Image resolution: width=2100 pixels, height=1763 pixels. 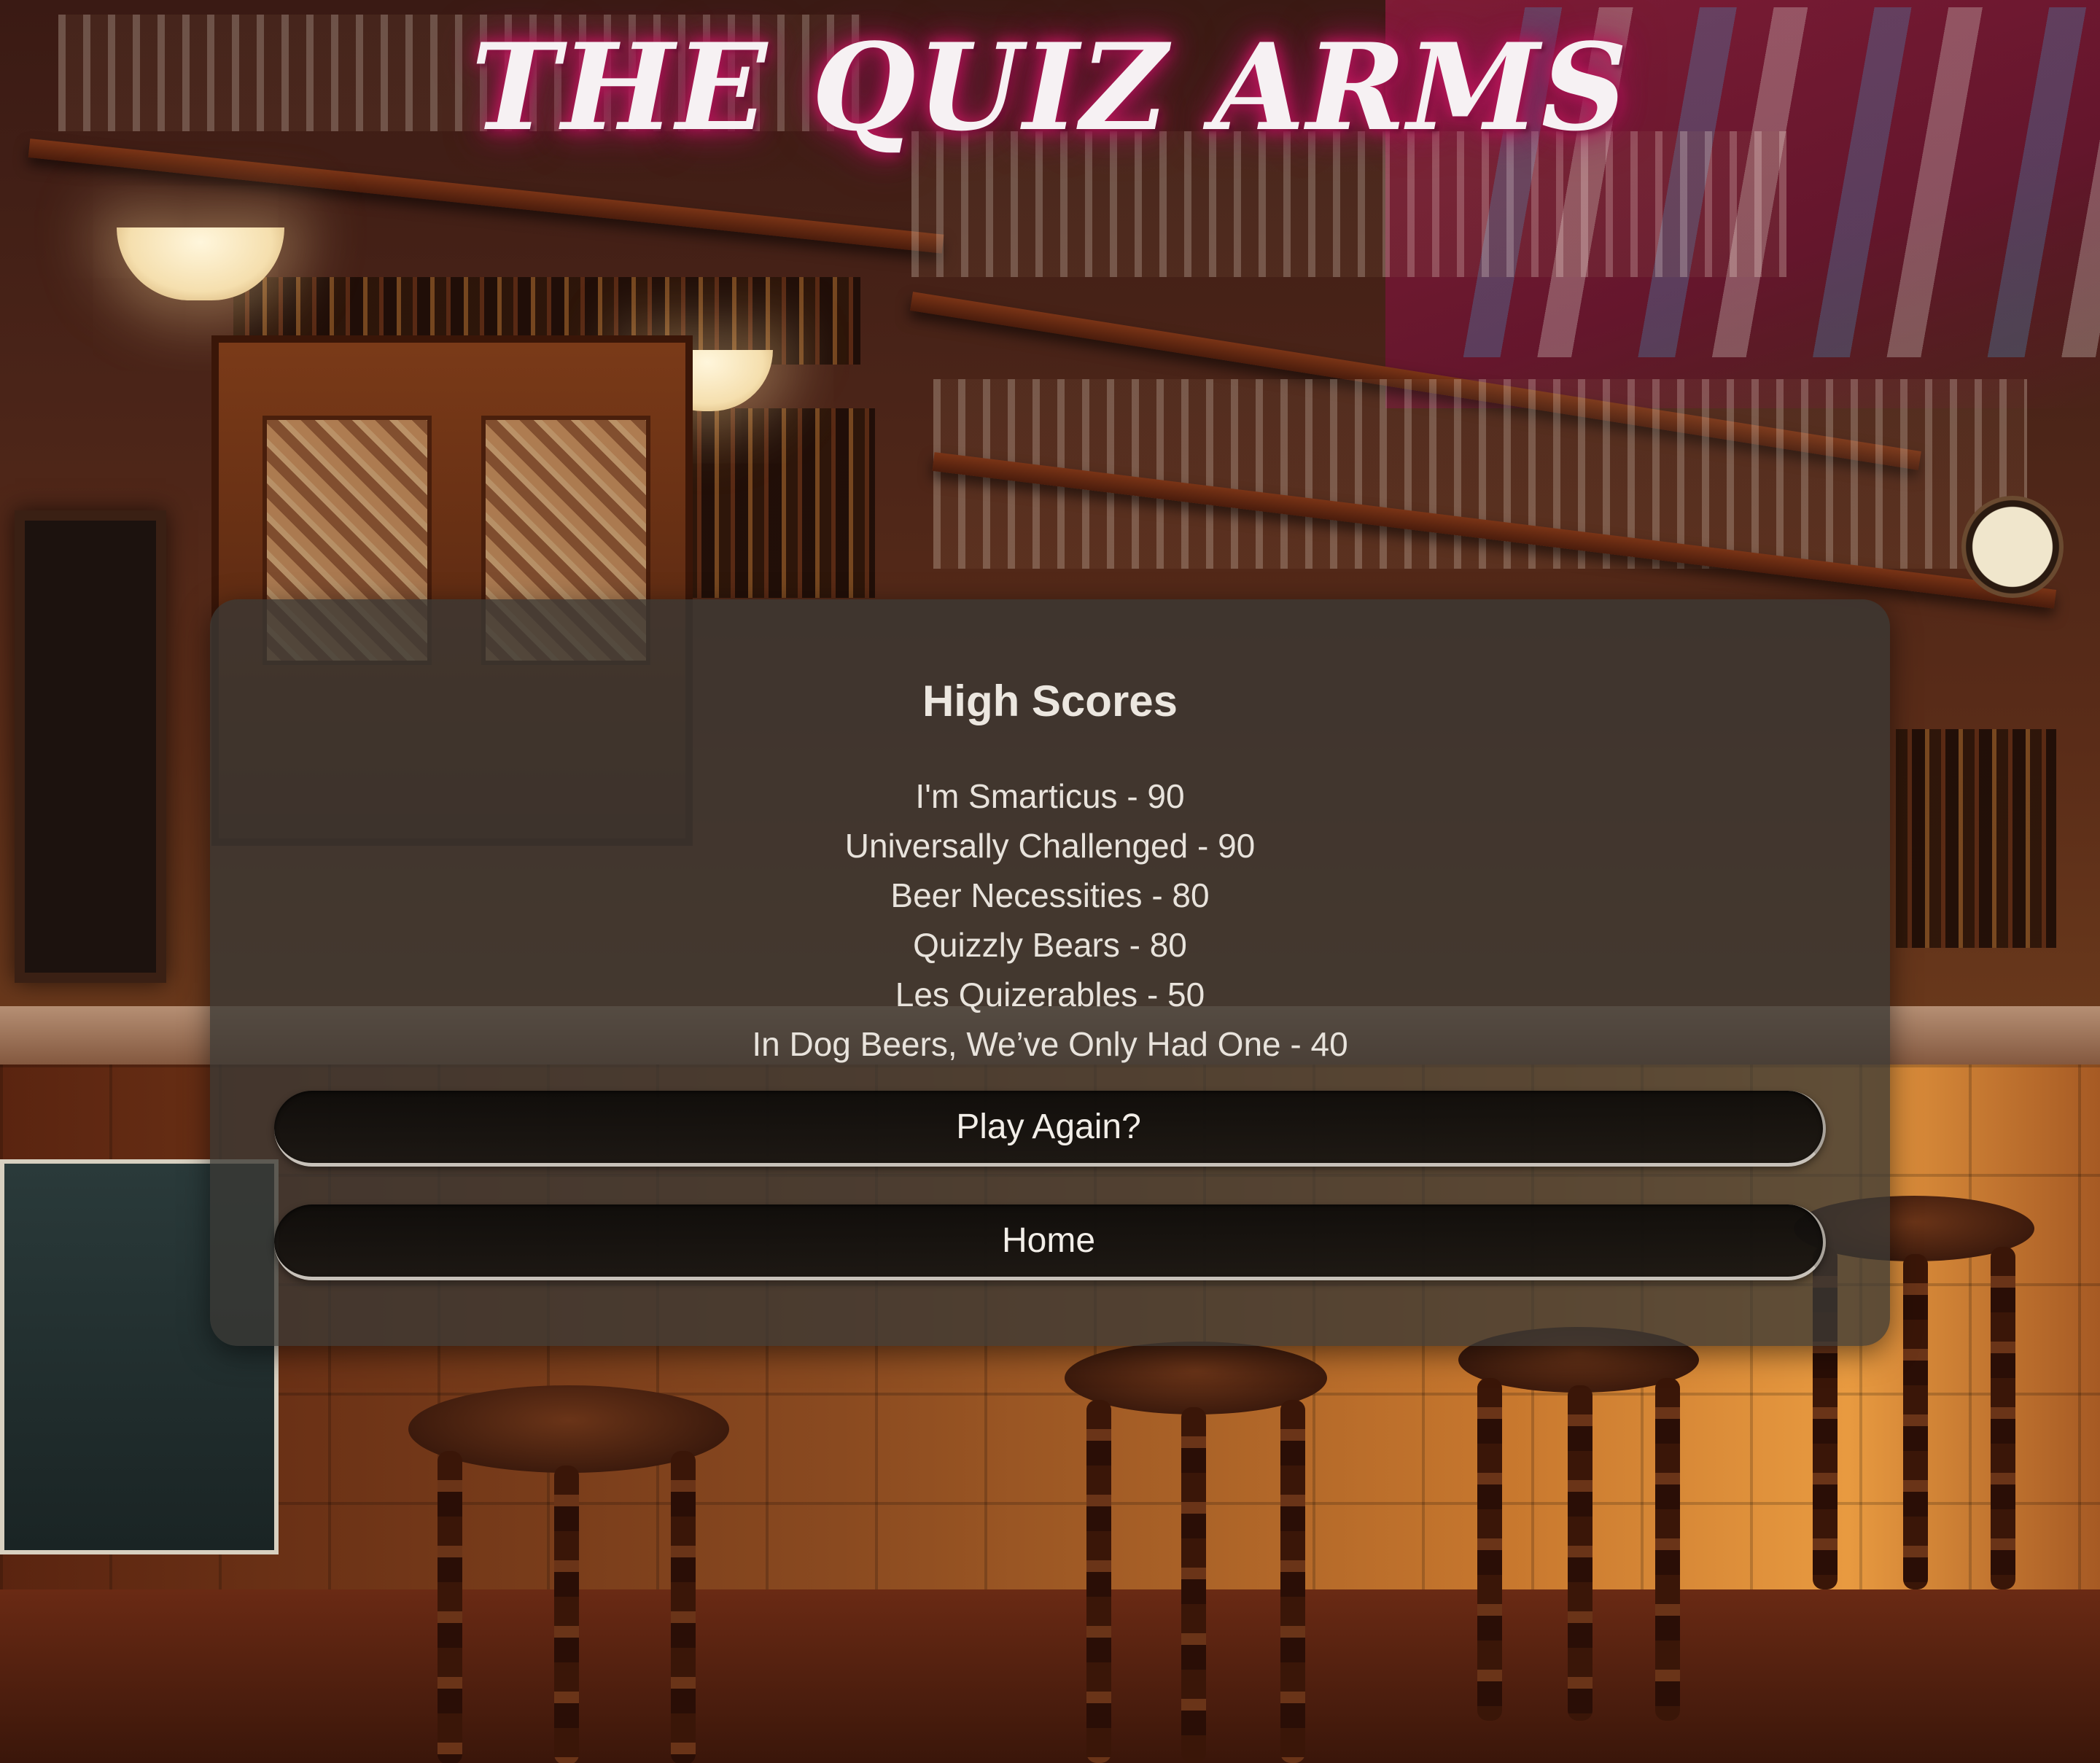 I want to click on score-entry: Universally Challenged - 90, so click(x=1050, y=846).